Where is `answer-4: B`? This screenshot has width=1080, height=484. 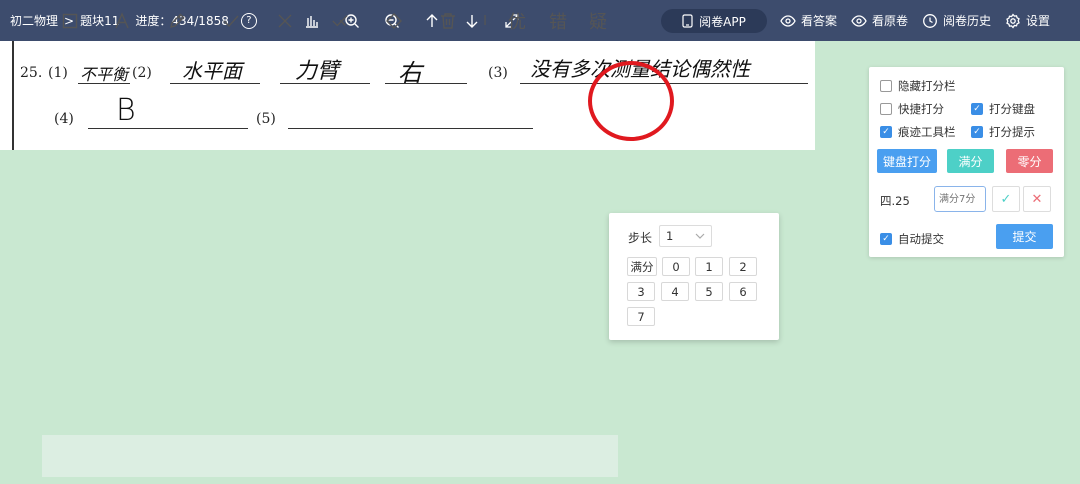 answer-4: B is located at coordinates (126, 110).